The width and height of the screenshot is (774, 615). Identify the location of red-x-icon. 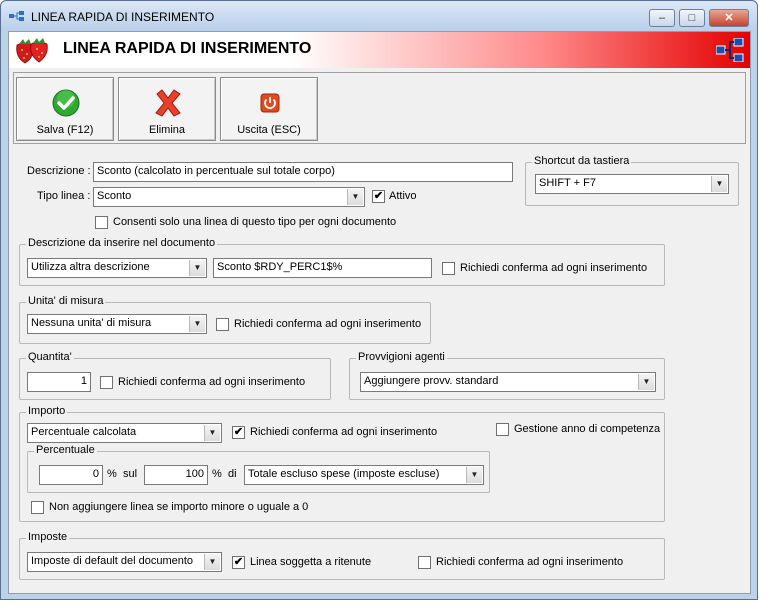
(168, 103).